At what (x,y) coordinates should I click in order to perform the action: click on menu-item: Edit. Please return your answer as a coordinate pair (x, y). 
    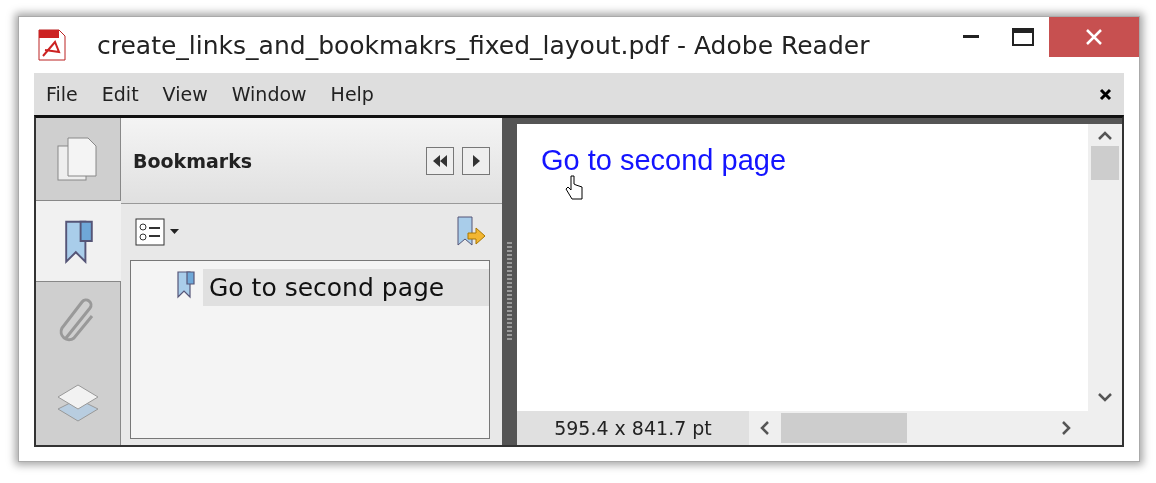
    Looking at the image, I should click on (126, 94).